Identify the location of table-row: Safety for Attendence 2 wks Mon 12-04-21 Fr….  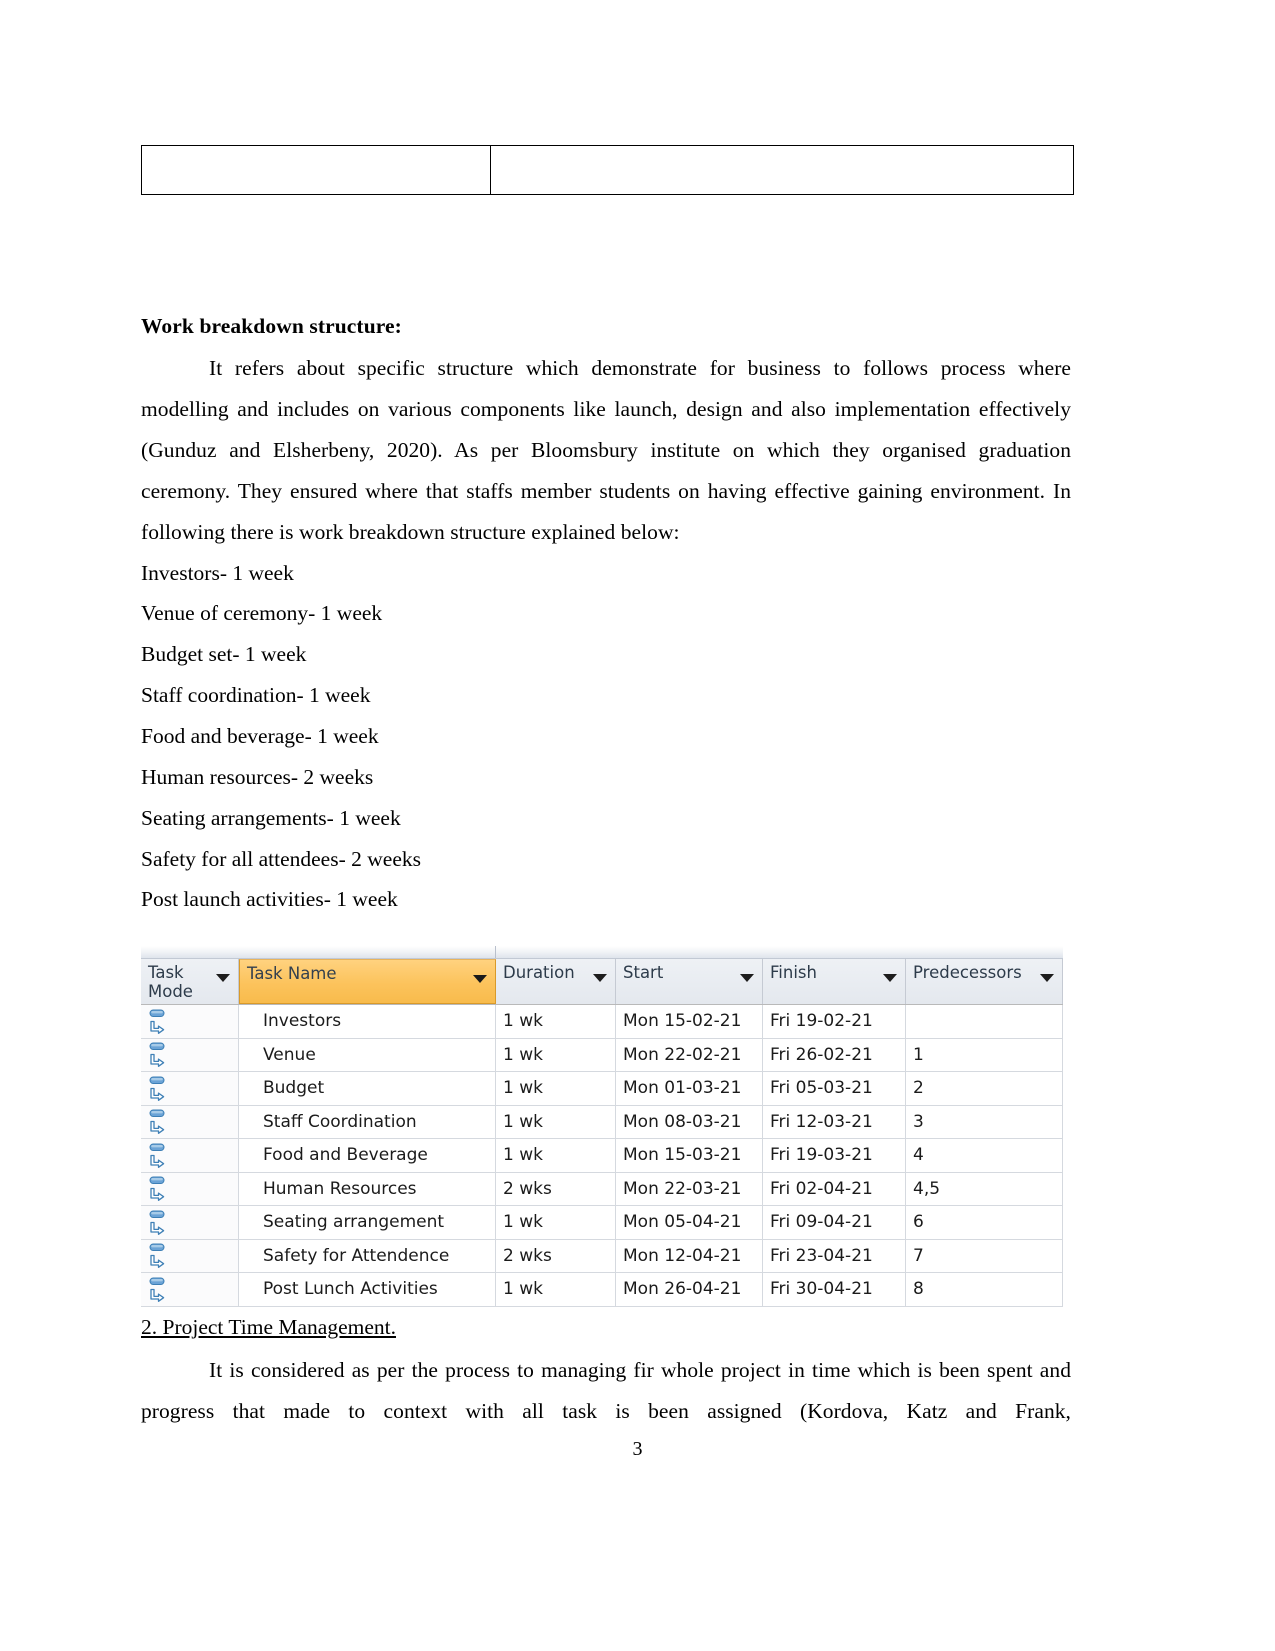
(602, 1256).